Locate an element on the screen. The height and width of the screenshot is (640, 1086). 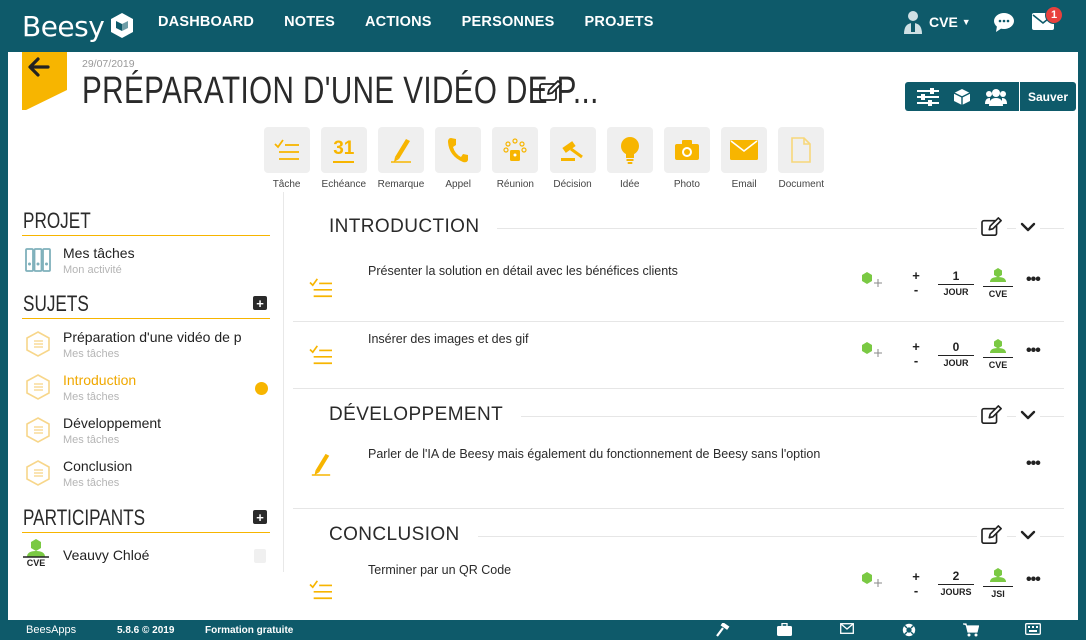
type-decision: Décision is located at coordinates (572, 158).